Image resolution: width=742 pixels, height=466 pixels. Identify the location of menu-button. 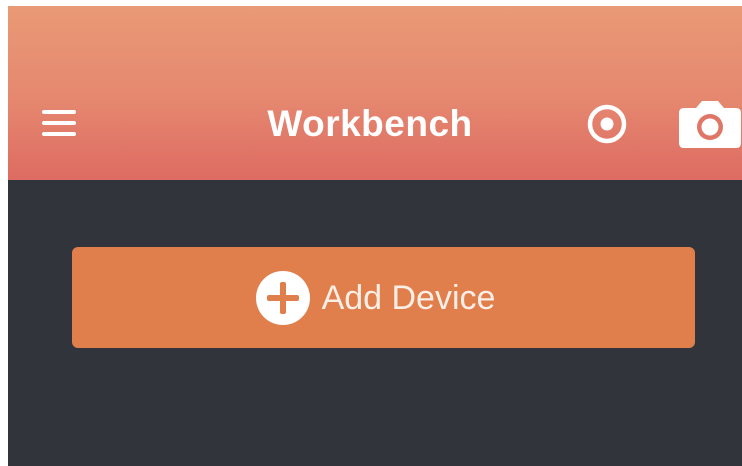
(59, 124).